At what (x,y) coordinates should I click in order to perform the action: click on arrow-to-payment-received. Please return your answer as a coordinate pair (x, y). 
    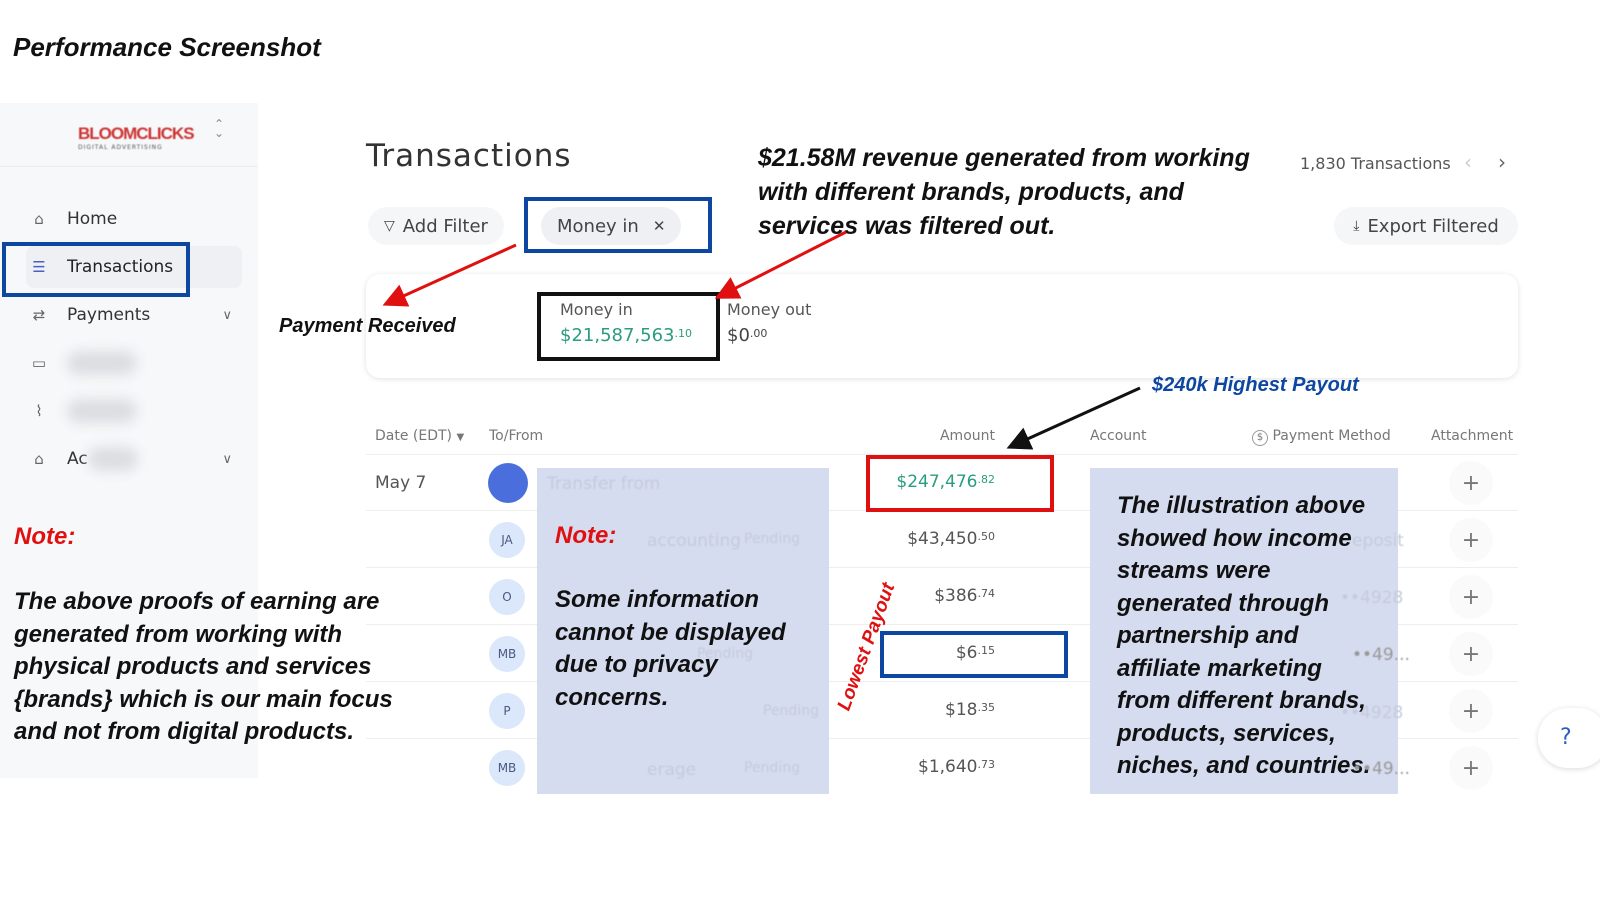
    Looking at the image, I should click on (449, 275).